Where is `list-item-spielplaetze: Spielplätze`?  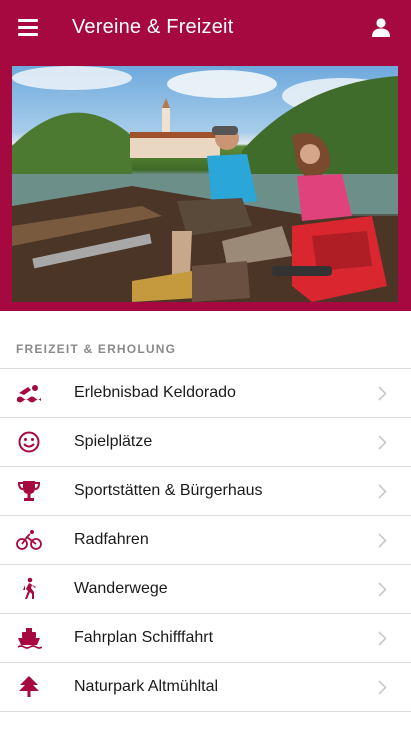
list-item-spielplaetze: Spielplätze is located at coordinates (205, 442).